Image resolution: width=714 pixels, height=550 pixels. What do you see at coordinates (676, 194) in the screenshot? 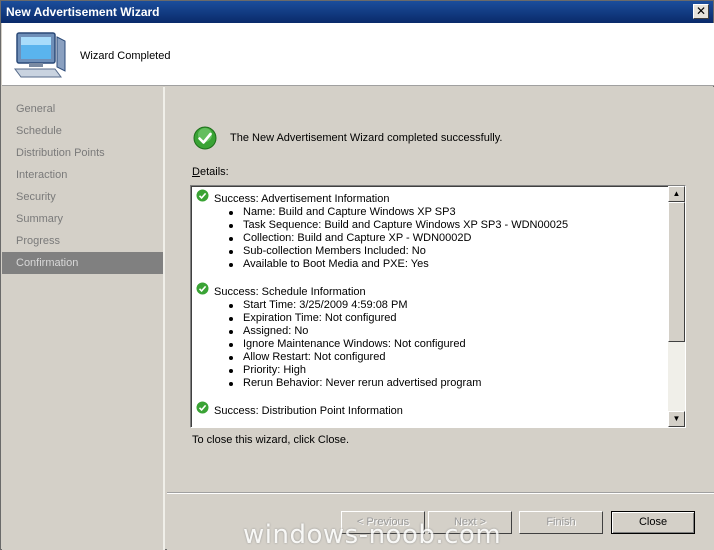
I see `scroll-up-icon: ▲` at bounding box center [676, 194].